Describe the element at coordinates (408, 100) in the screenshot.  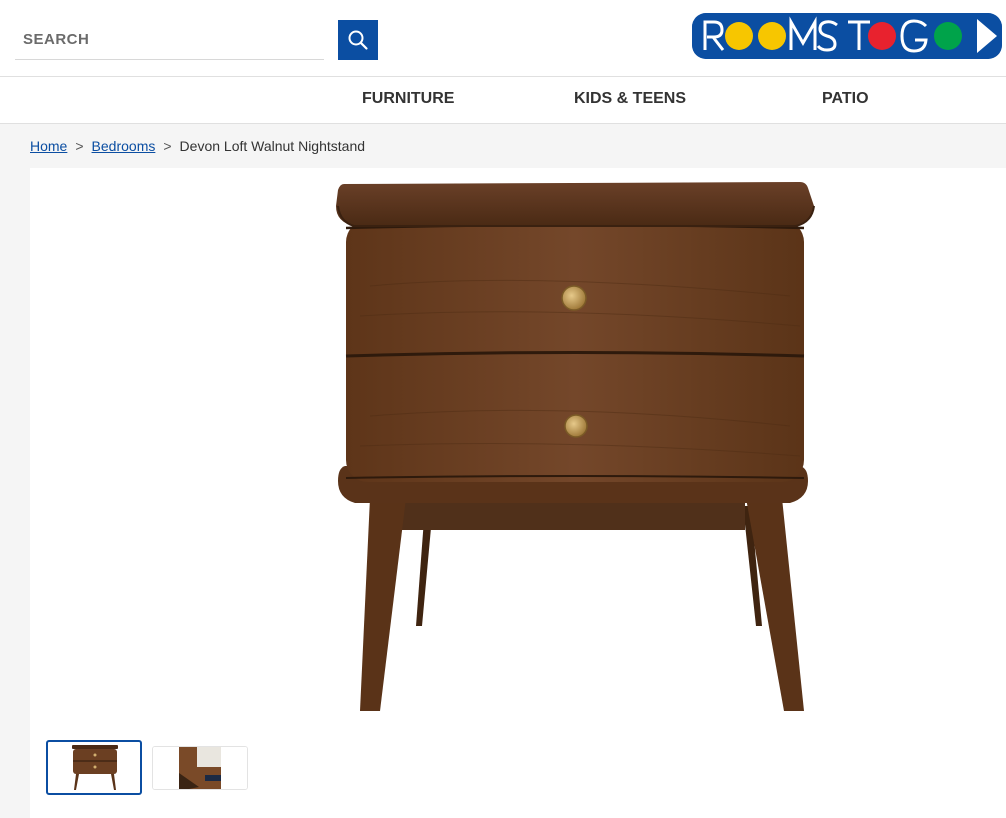
I see `nav-item-furniture: FURNITURE` at that location.